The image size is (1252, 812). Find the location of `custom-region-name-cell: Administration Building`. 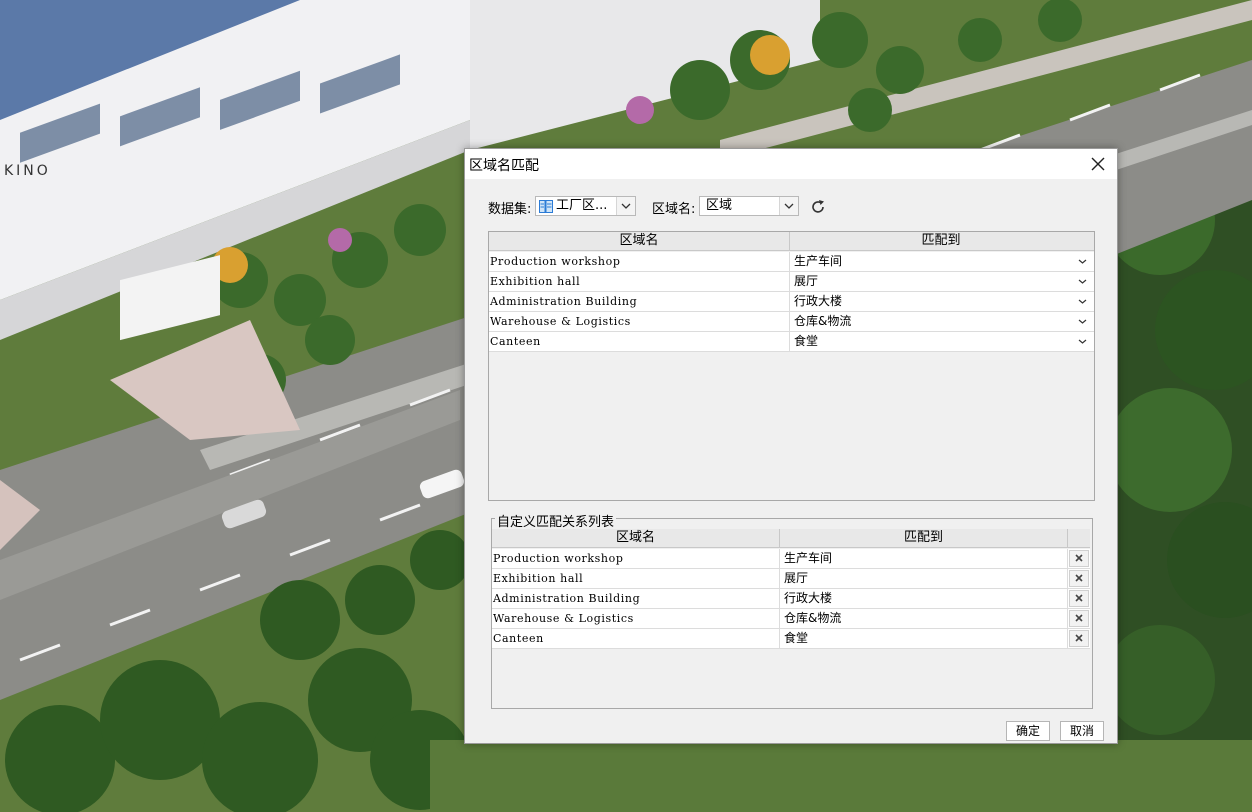

custom-region-name-cell: Administration Building is located at coordinates (636, 598).